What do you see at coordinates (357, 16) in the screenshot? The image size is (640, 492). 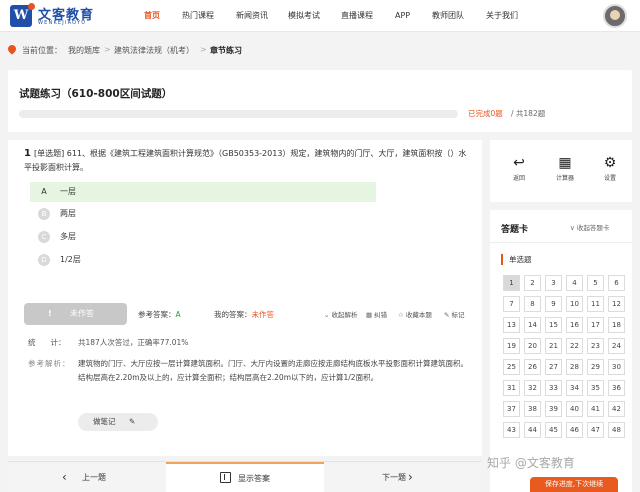 I see `nav-live-courses: 直播课程` at bounding box center [357, 16].